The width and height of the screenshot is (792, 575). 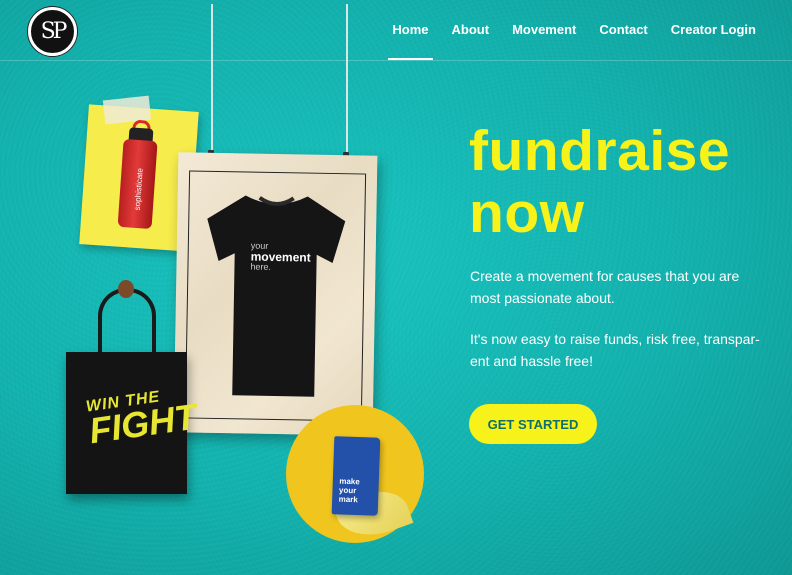 What do you see at coordinates (280, 257) in the screenshot?
I see `tshirt-print: your movement here.` at bounding box center [280, 257].